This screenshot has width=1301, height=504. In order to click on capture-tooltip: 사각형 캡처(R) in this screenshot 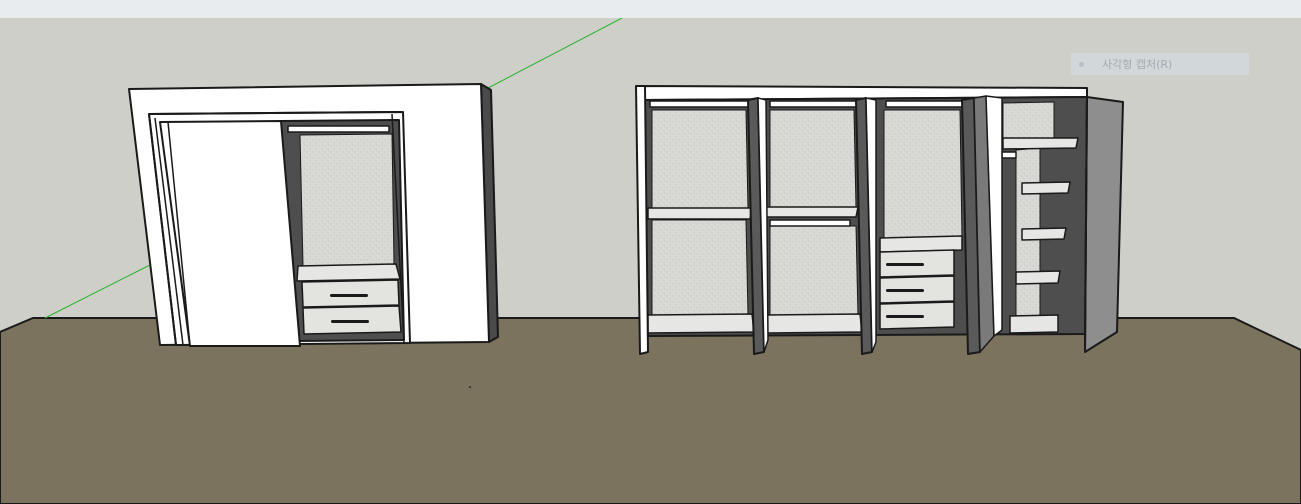, I will do `click(1160, 64)`.